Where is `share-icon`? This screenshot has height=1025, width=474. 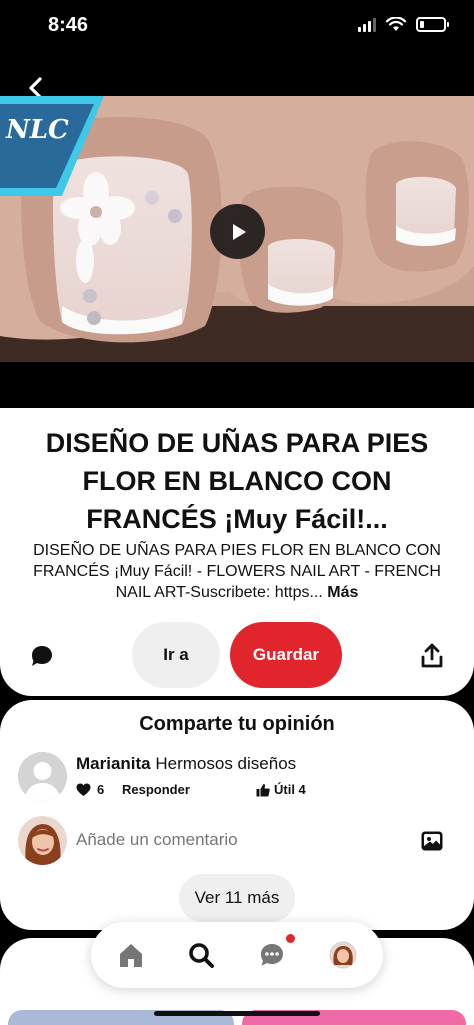
share-icon is located at coordinates (432, 655).